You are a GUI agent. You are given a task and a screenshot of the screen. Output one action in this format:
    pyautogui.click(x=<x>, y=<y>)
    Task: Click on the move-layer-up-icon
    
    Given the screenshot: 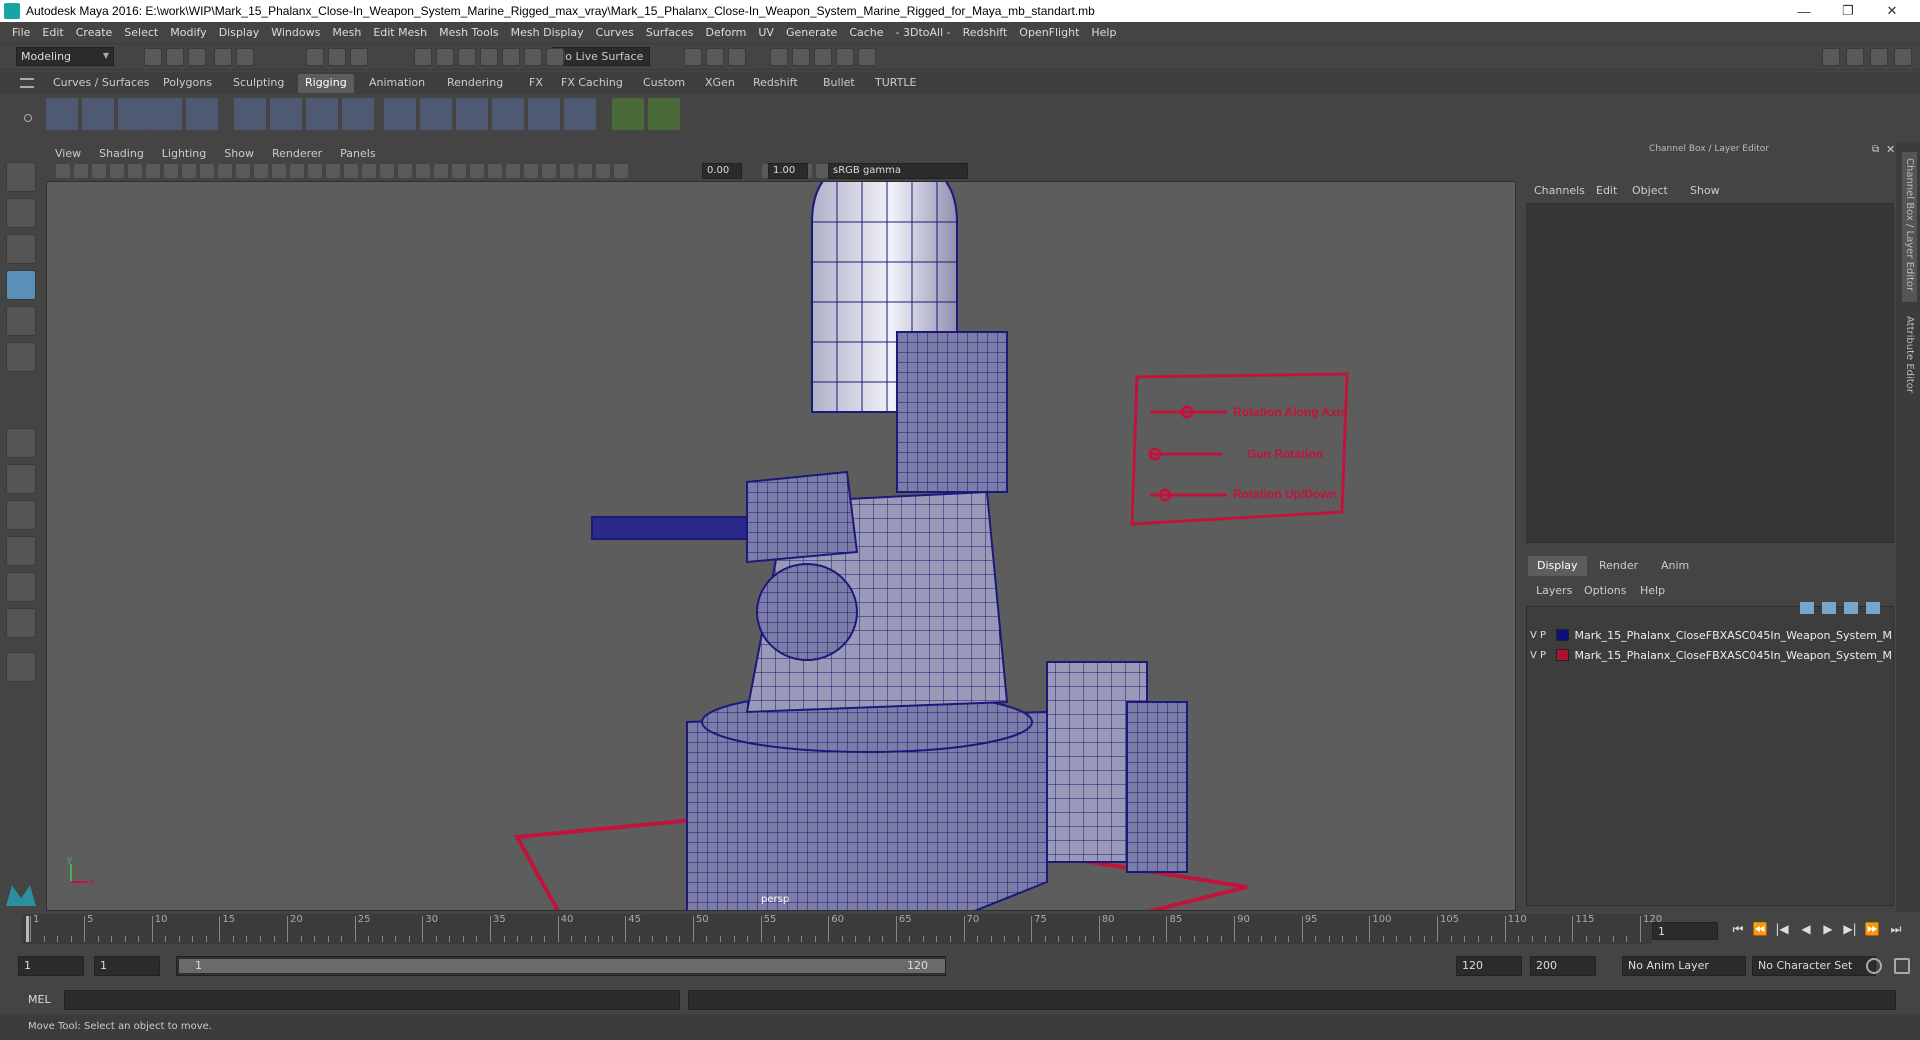 What is the action you would take?
    pyautogui.click(x=1807, y=608)
    